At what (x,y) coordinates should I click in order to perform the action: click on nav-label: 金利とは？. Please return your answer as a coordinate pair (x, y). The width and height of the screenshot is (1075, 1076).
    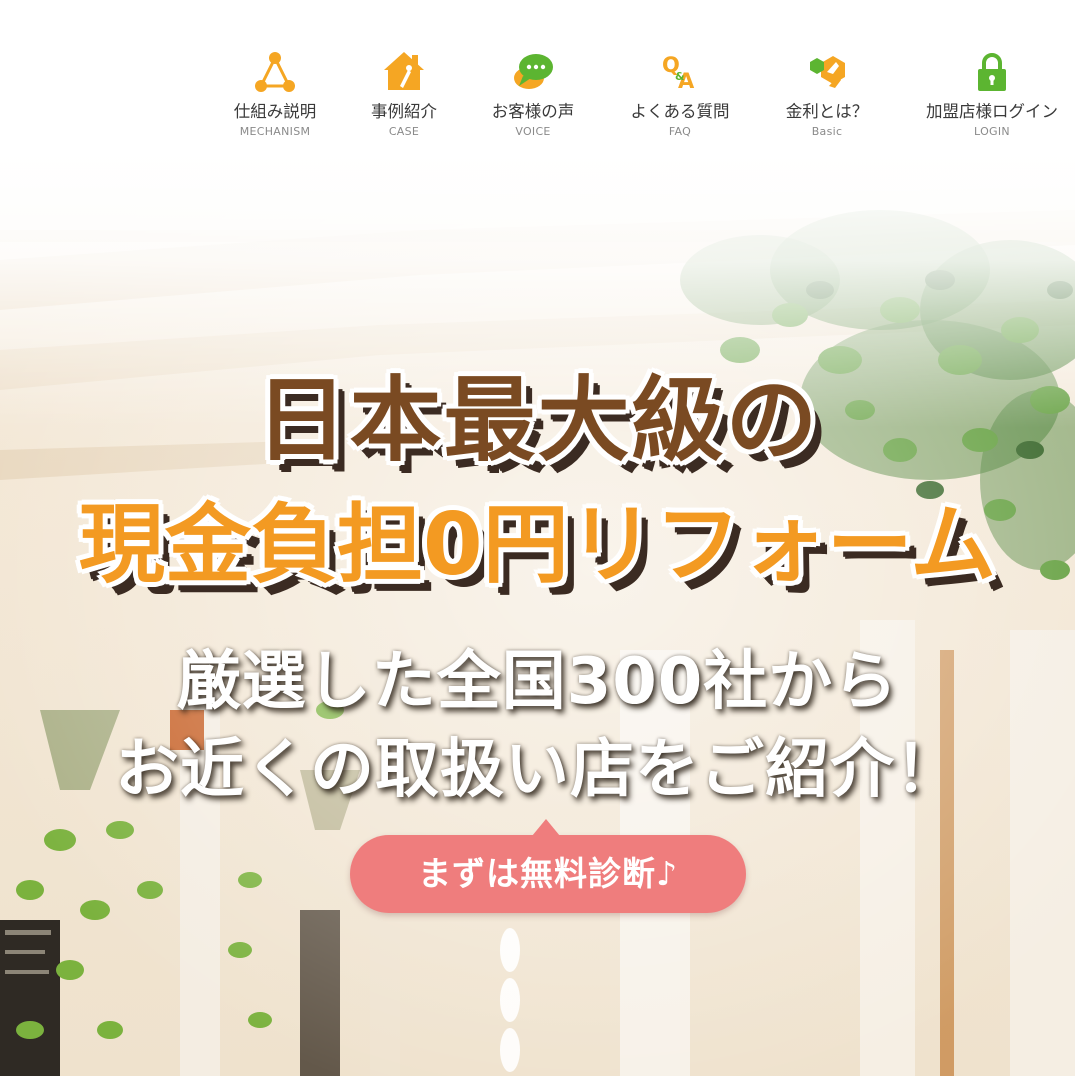
    Looking at the image, I should click on (827, 111).